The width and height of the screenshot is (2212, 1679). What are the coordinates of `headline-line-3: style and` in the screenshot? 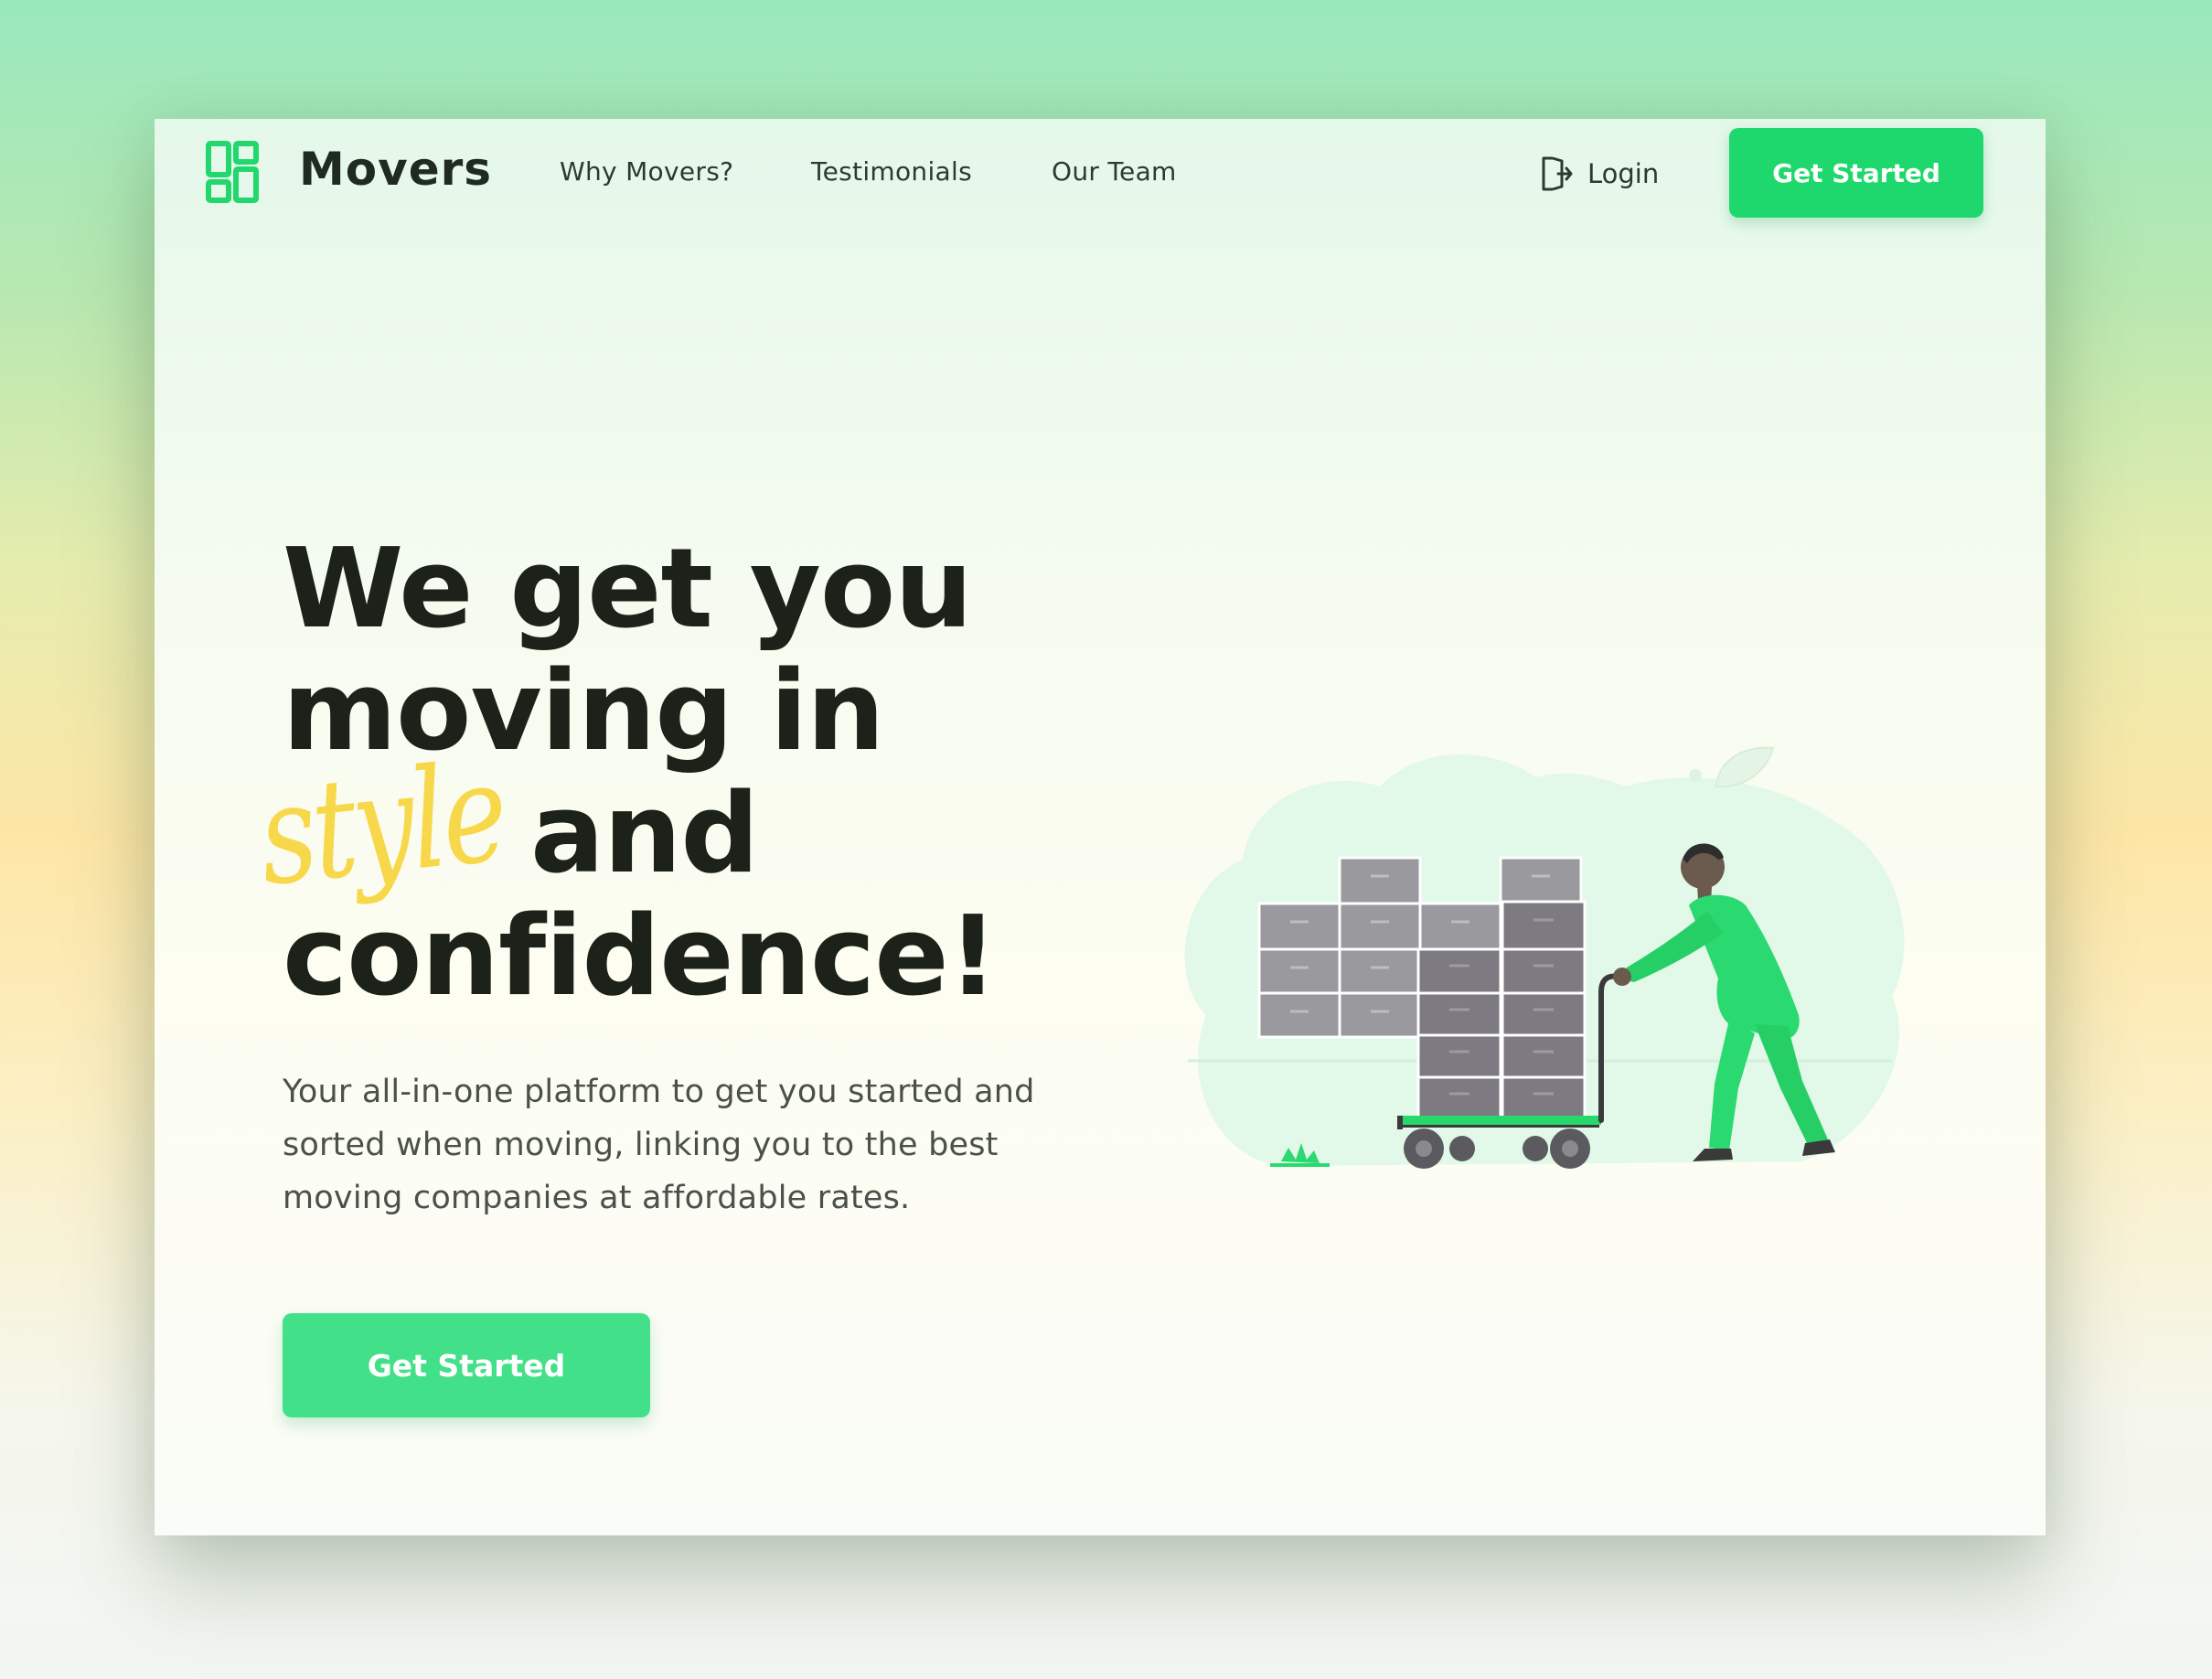 It's located at (625, 825).